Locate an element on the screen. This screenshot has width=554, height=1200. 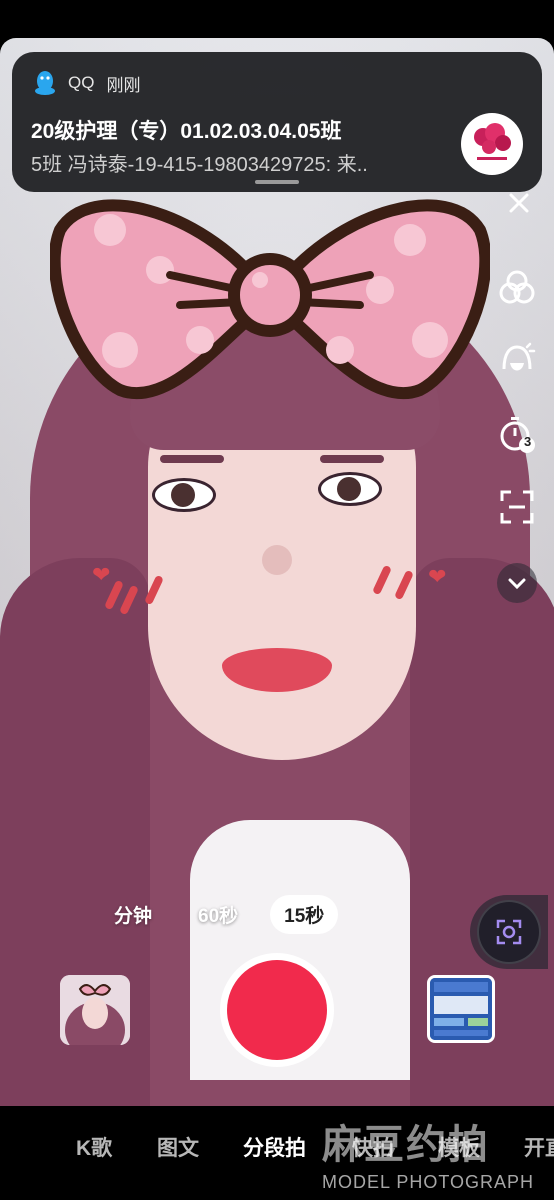
camera-focus-icon is located at coordinates (509, 932).